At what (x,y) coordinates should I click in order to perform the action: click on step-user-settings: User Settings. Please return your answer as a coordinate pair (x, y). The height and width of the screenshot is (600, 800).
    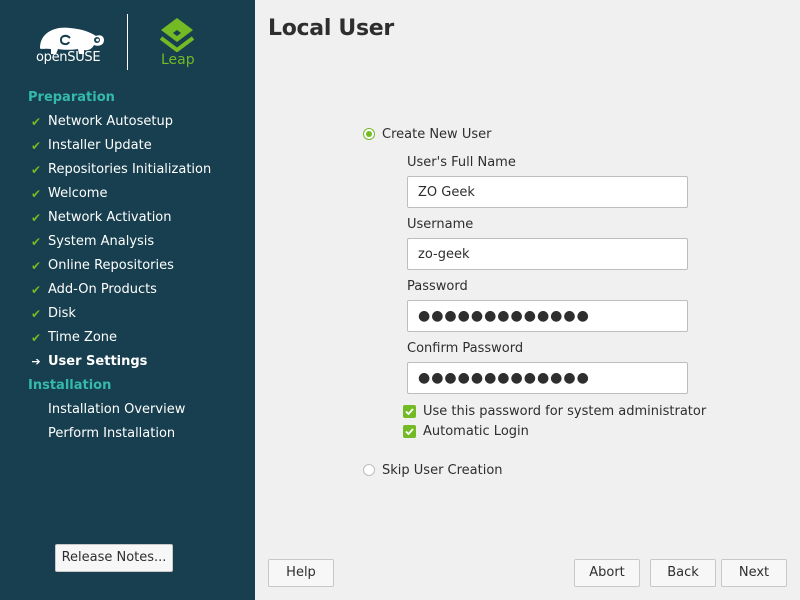
    Looking at the image, I should click on (98, 361).